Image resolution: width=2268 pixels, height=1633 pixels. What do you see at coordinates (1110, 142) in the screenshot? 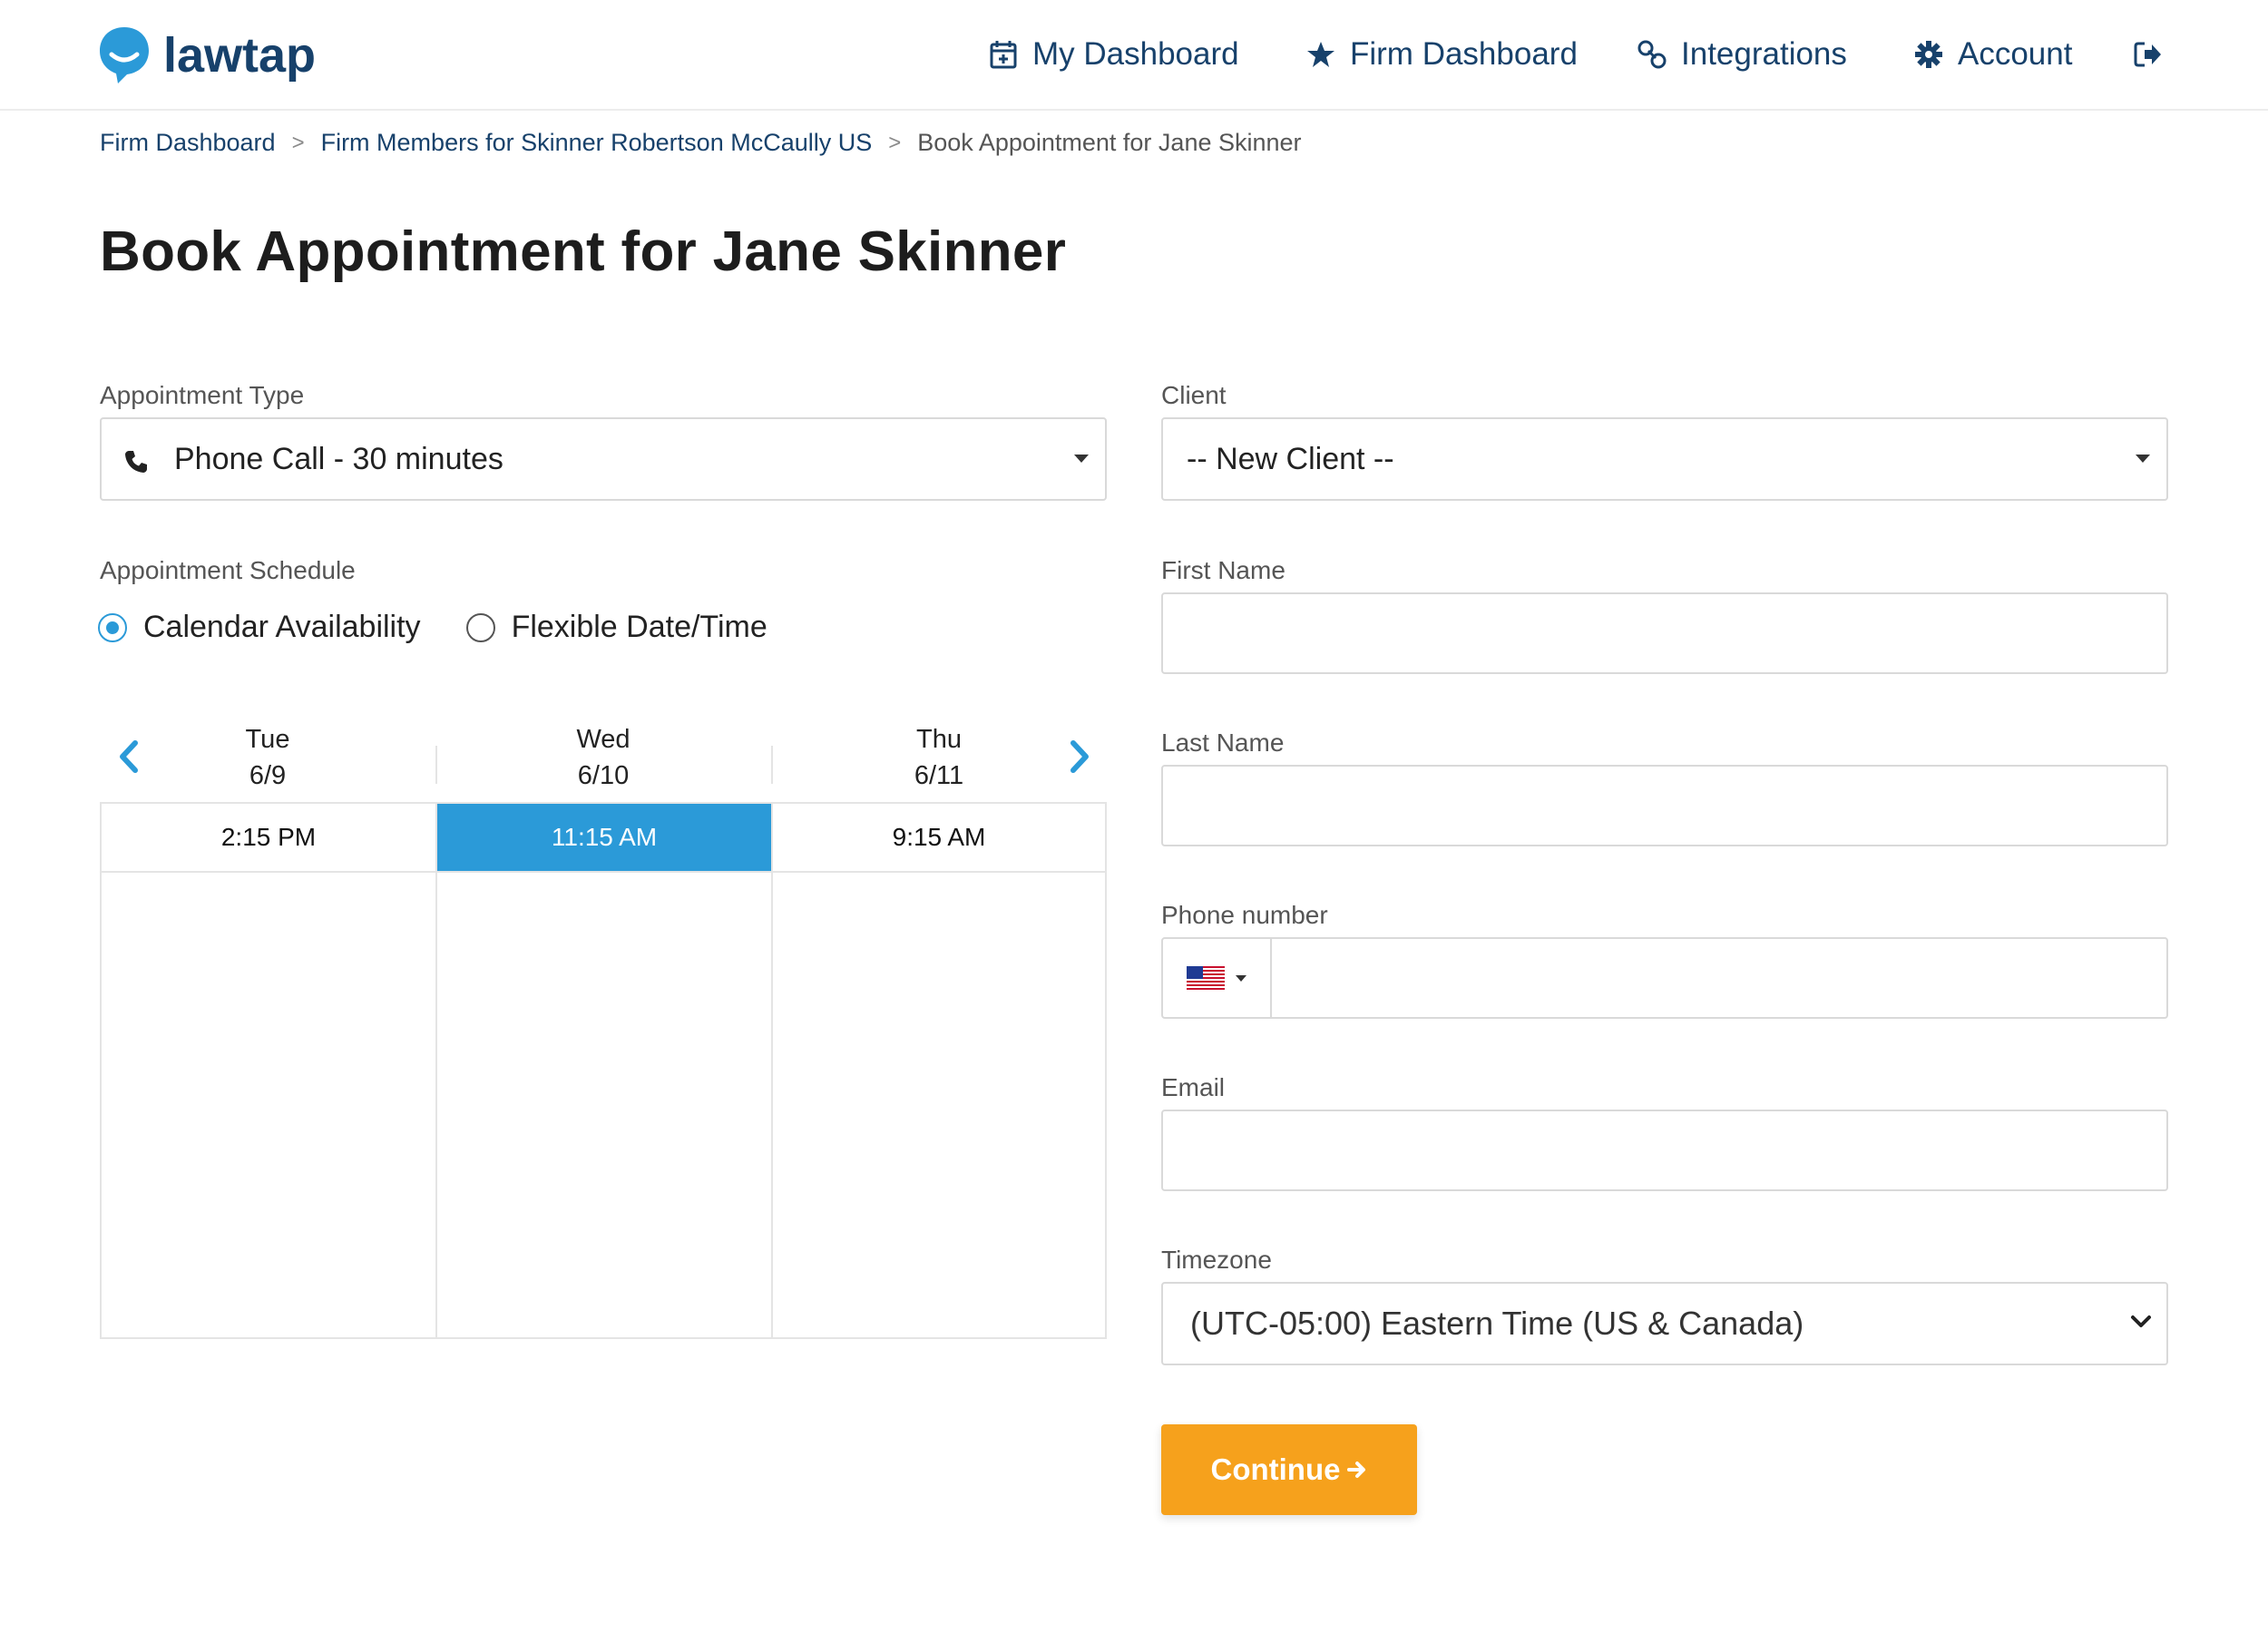
I see `breadcrumb-current: Book Appointment for Jane Skinner` at bounding box center [1110, 142].